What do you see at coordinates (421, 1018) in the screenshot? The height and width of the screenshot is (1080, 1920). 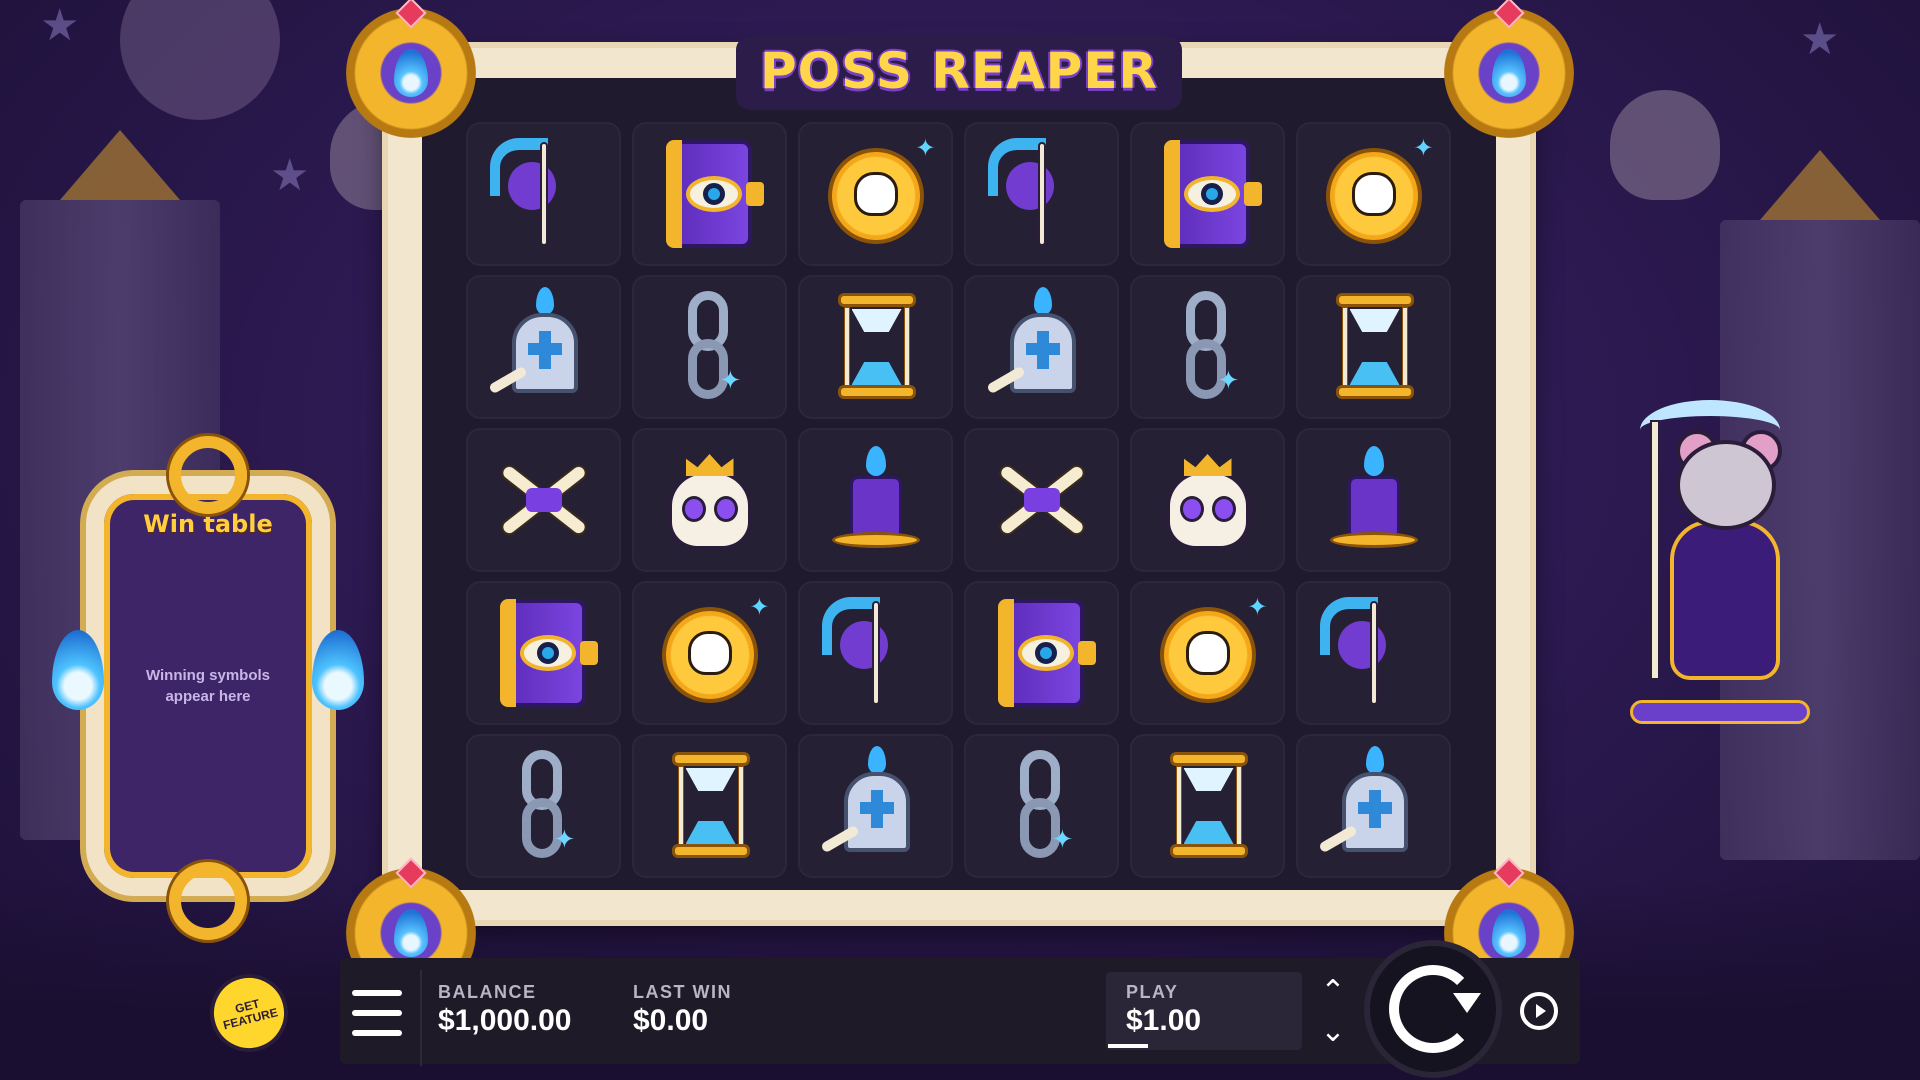 I see `divider` at bounding box center [421, 1018].